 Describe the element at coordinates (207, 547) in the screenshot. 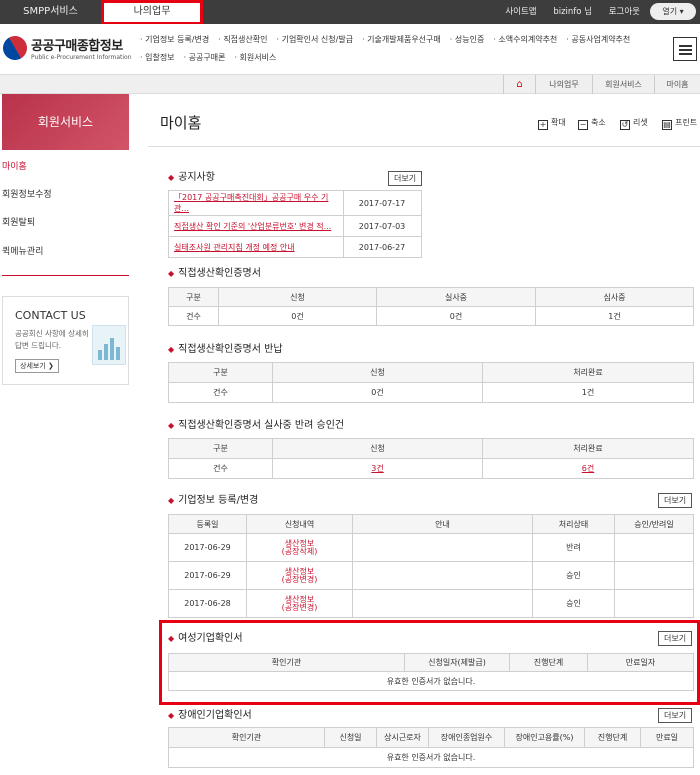

I see `table-cell: 2017-06-29` at that location.